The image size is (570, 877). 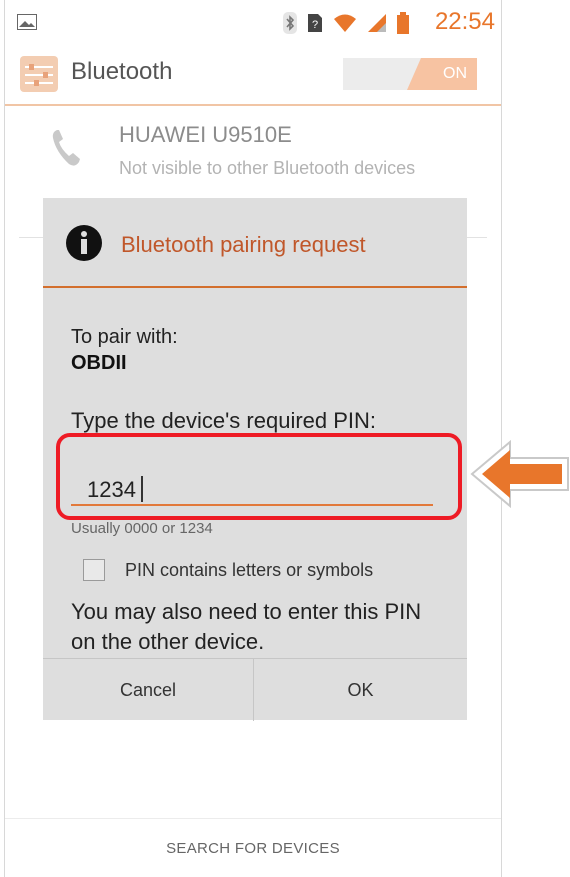 I want to click on image-icon, so click(x=27, y=22).